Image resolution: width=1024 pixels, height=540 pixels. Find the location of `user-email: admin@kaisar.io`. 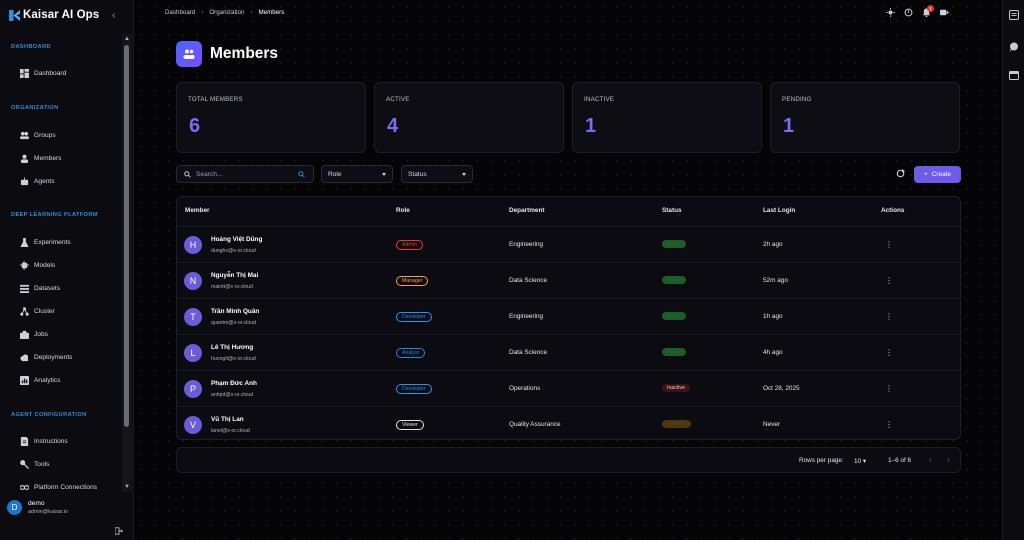

user-email: admin@kaisar.io is located at coordinates (48, 512).